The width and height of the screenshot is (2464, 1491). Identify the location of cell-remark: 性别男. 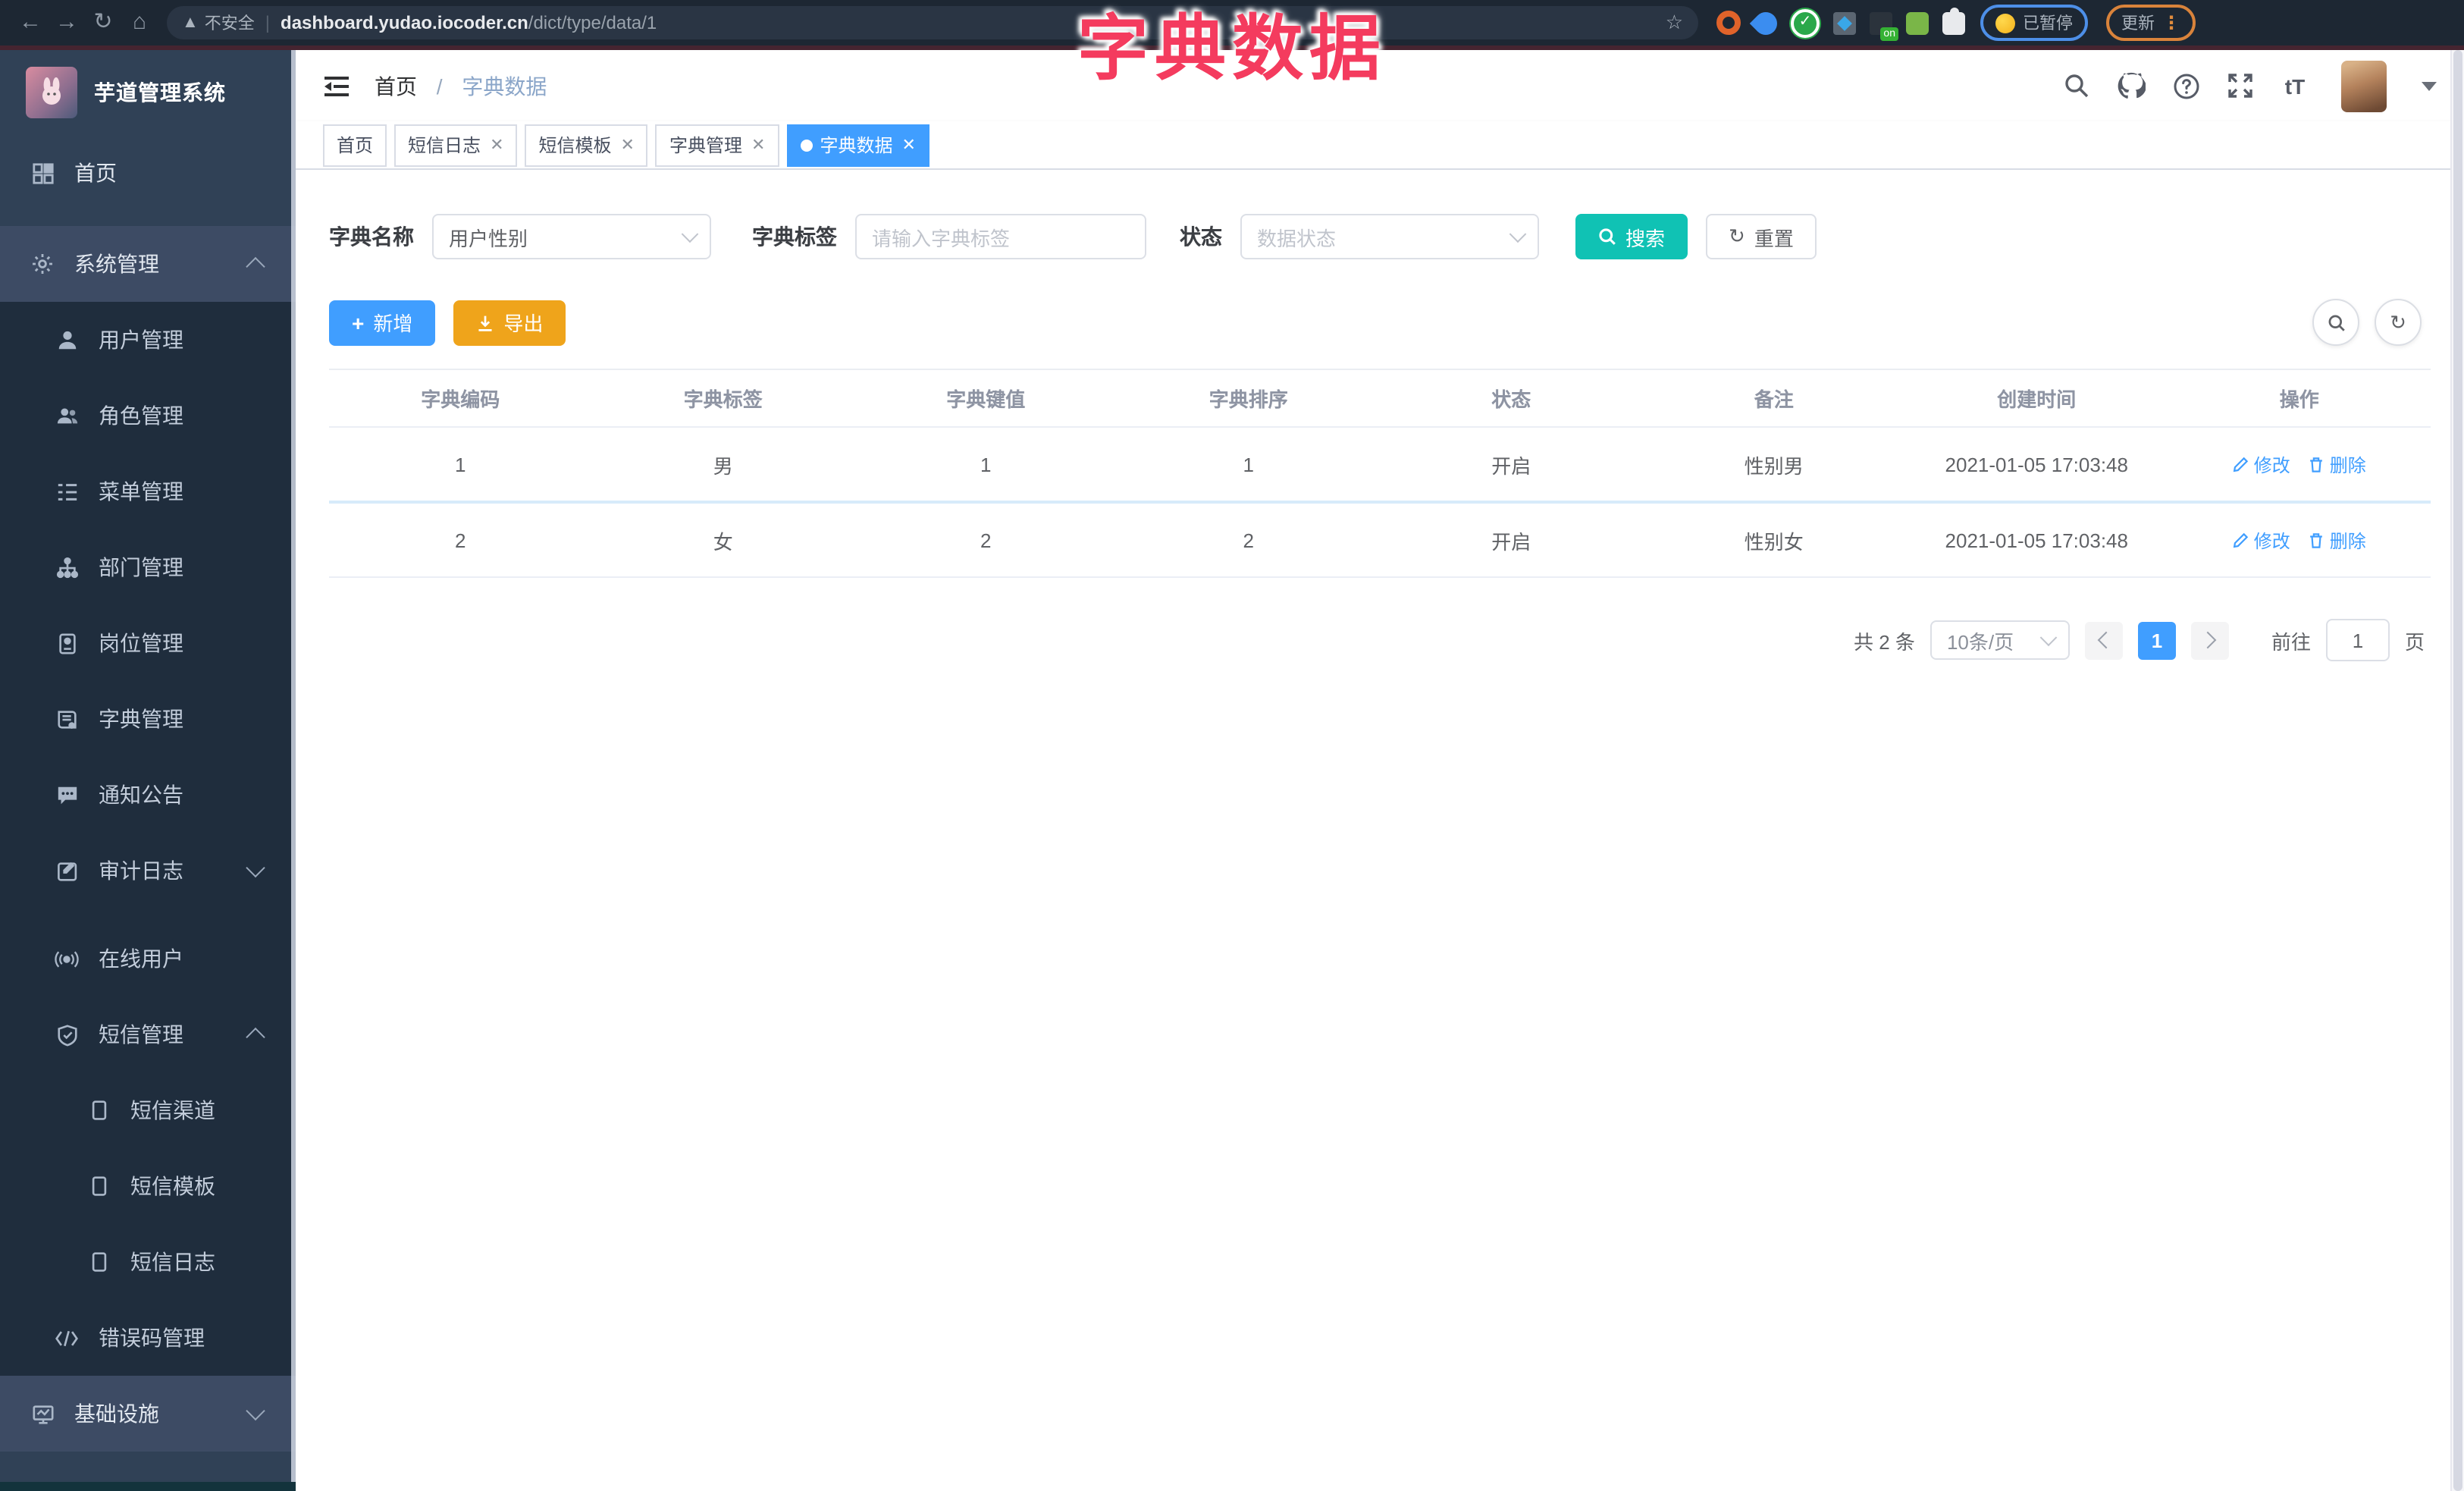
(1774, 465).